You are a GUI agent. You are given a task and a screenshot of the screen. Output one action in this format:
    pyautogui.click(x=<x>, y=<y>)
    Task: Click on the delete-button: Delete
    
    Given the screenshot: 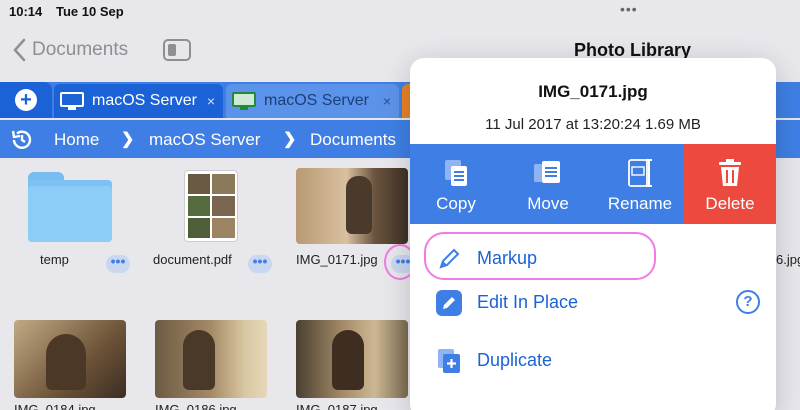 What is the action you would take?
    pyautogui.click(x=730, y=184)
    